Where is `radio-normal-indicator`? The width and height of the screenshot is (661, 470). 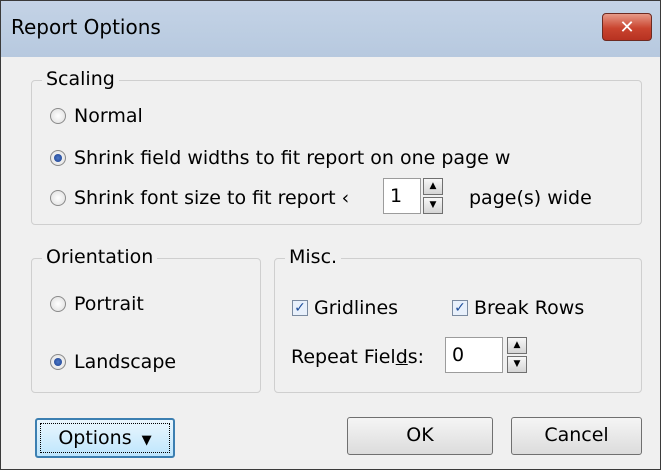
radio-normal-indicator is located at coordinates (58, 116).